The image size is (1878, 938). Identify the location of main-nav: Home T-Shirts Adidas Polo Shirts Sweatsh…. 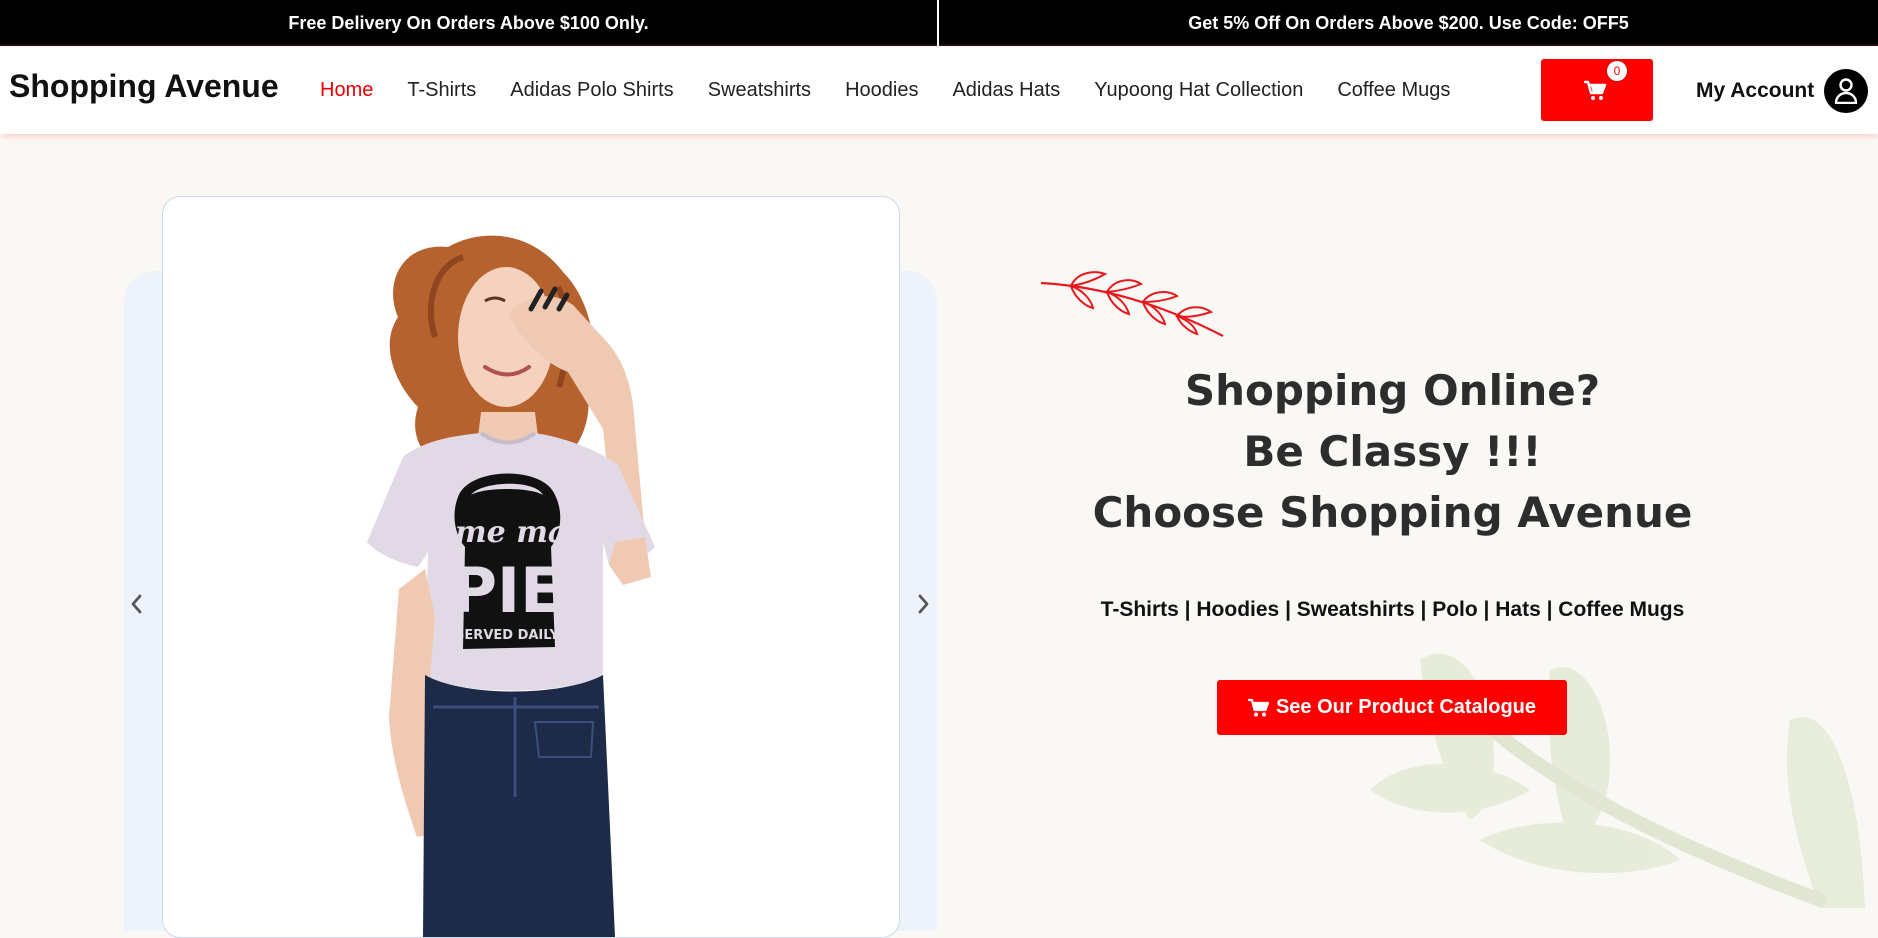
(885, 90).